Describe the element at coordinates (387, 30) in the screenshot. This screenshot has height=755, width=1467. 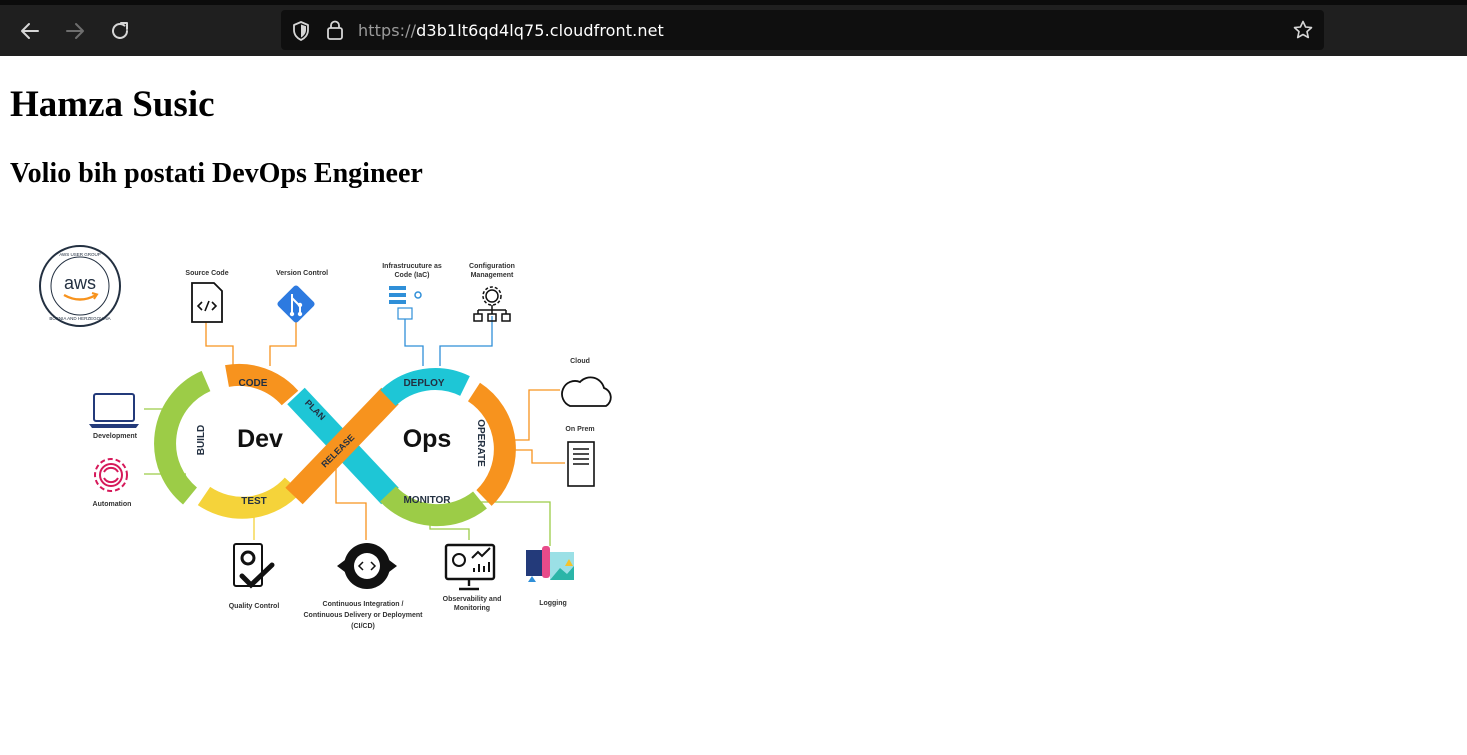
I see `url-scheme: https://` at that location.